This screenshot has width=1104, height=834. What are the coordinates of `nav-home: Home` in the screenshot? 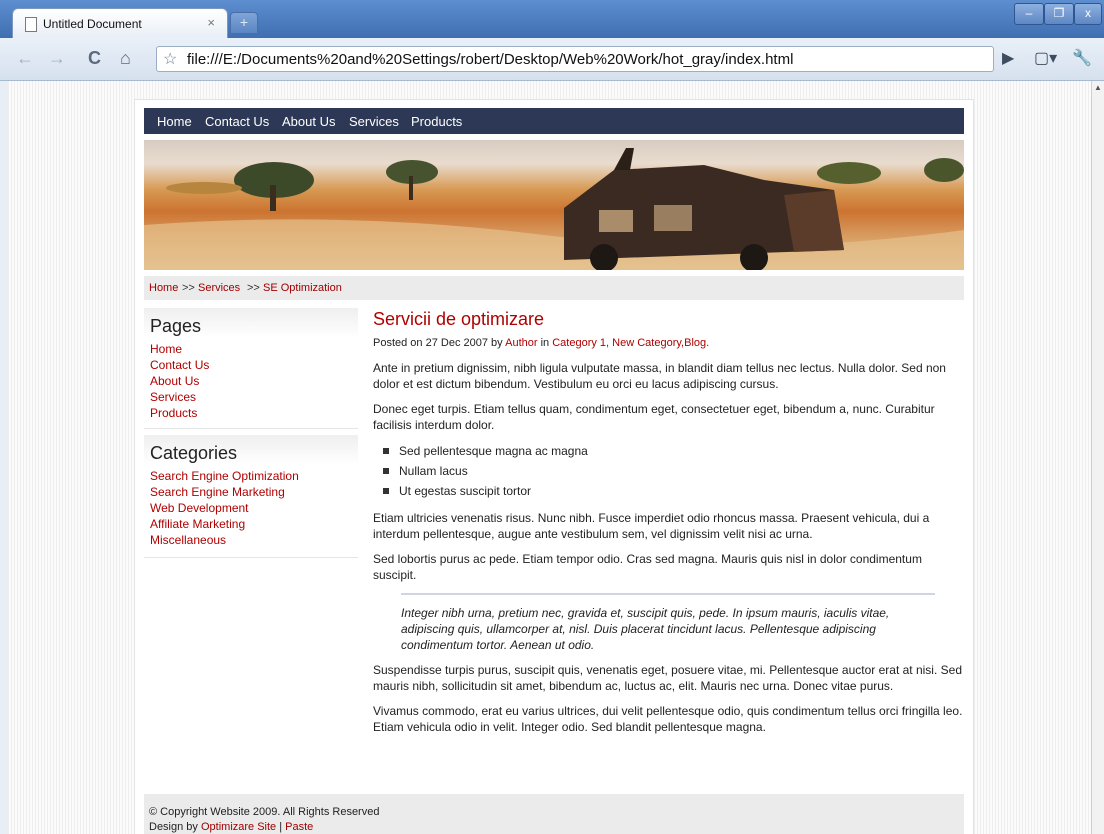 It's located at (174, 121).